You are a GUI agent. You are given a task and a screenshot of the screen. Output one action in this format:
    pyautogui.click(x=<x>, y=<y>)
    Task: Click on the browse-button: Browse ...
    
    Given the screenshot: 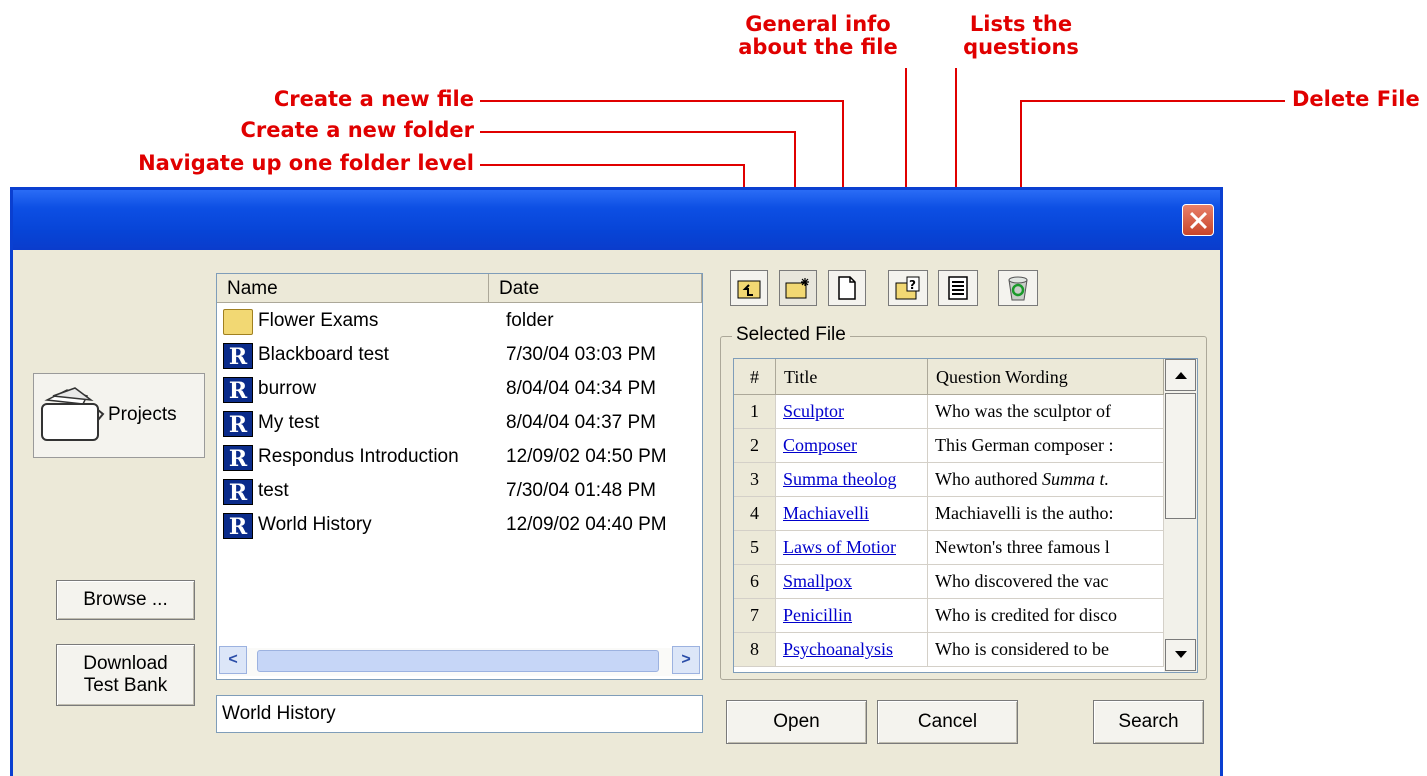 What is the action you would take?
    pyautogui.click(x=125, y=600)
    